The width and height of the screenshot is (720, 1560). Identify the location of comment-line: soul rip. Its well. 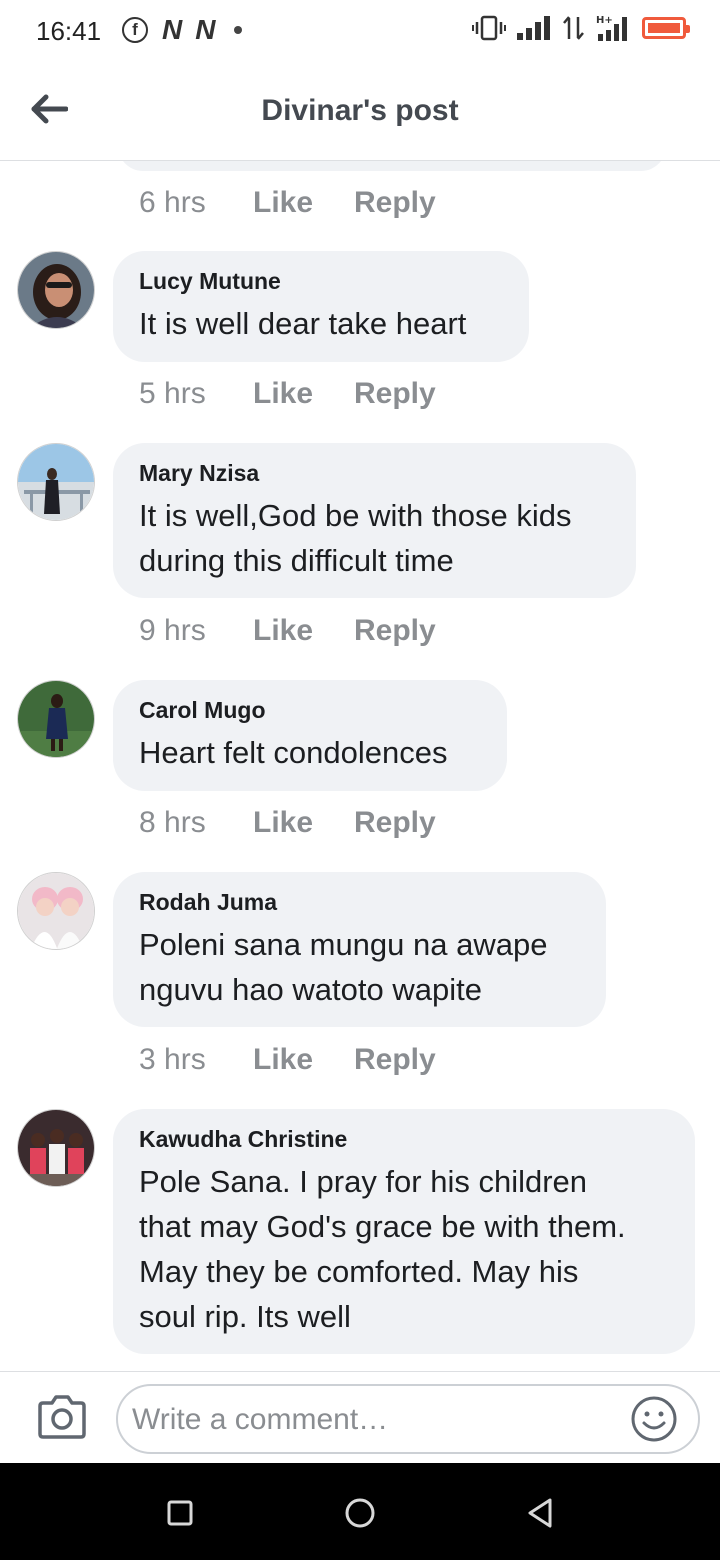
(245, 1316).